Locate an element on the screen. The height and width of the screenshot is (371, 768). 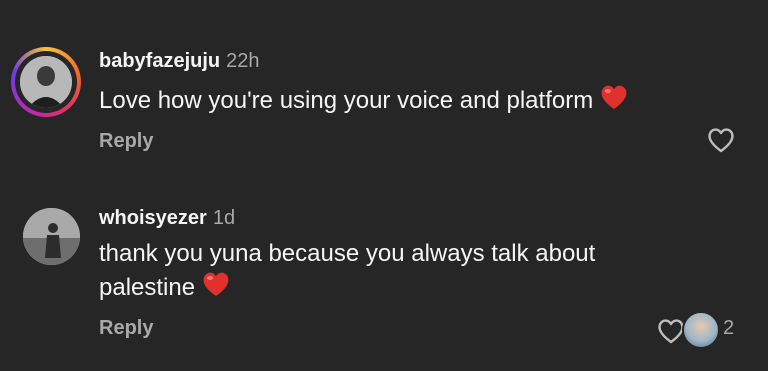
username-text: babyfazejuju is located at coordinates (159, 61).